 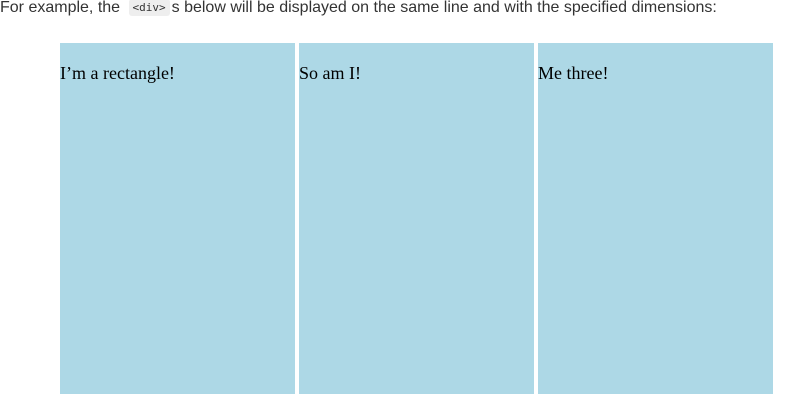 What do you see at coordinates (62, 8) in the screenshot?
I see `intro-text-before: For example, the` at bounding box center [62, 8].